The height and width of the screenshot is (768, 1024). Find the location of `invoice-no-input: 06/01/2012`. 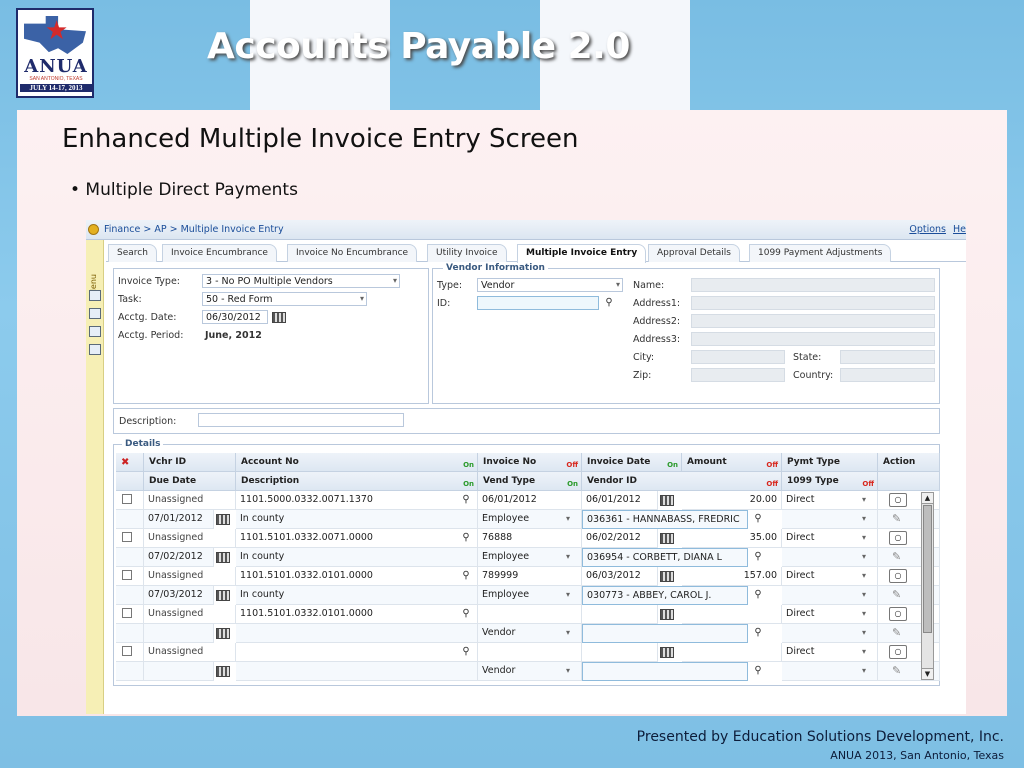

invoice-no-input: 06/01/2012 is located at coordinates (530, 500).